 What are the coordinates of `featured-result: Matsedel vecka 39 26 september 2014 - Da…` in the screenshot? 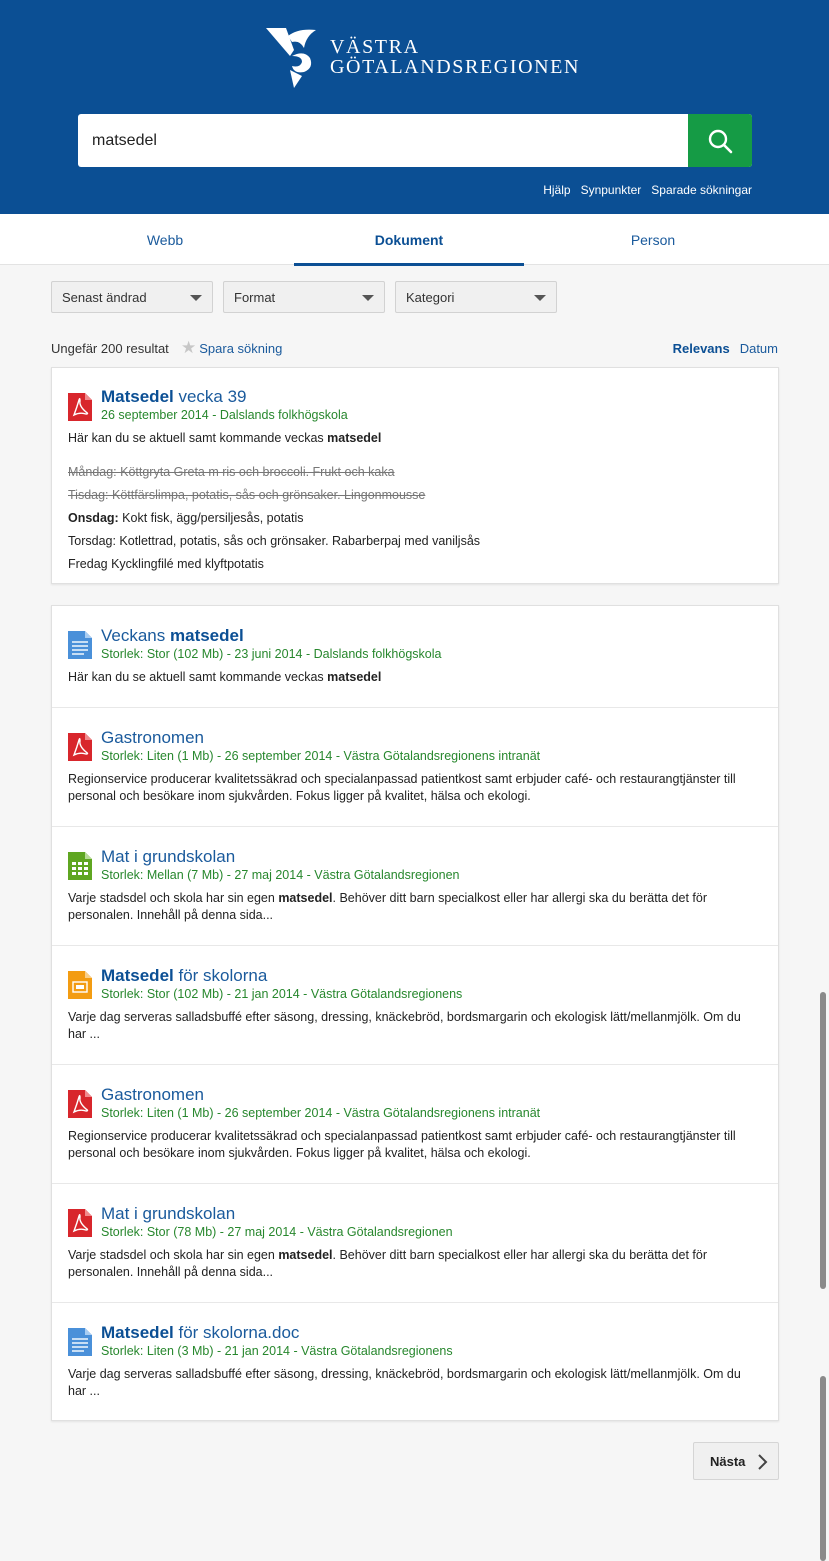 It's located at (415, 472).